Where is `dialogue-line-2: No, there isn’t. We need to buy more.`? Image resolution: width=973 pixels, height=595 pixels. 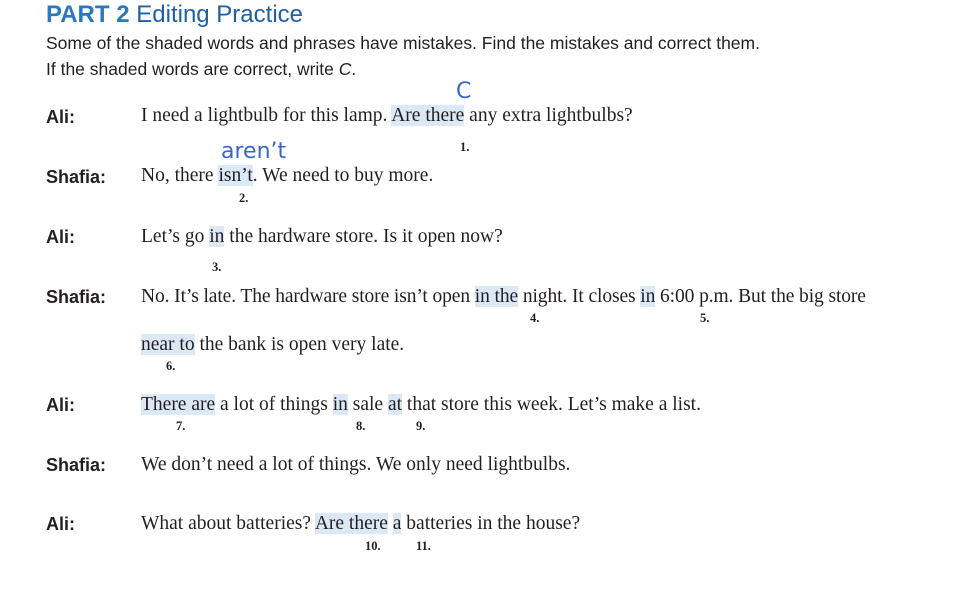 dialogue-line-2: No, there isn’t. We need to buy more. is located at coordinates (287, 175).